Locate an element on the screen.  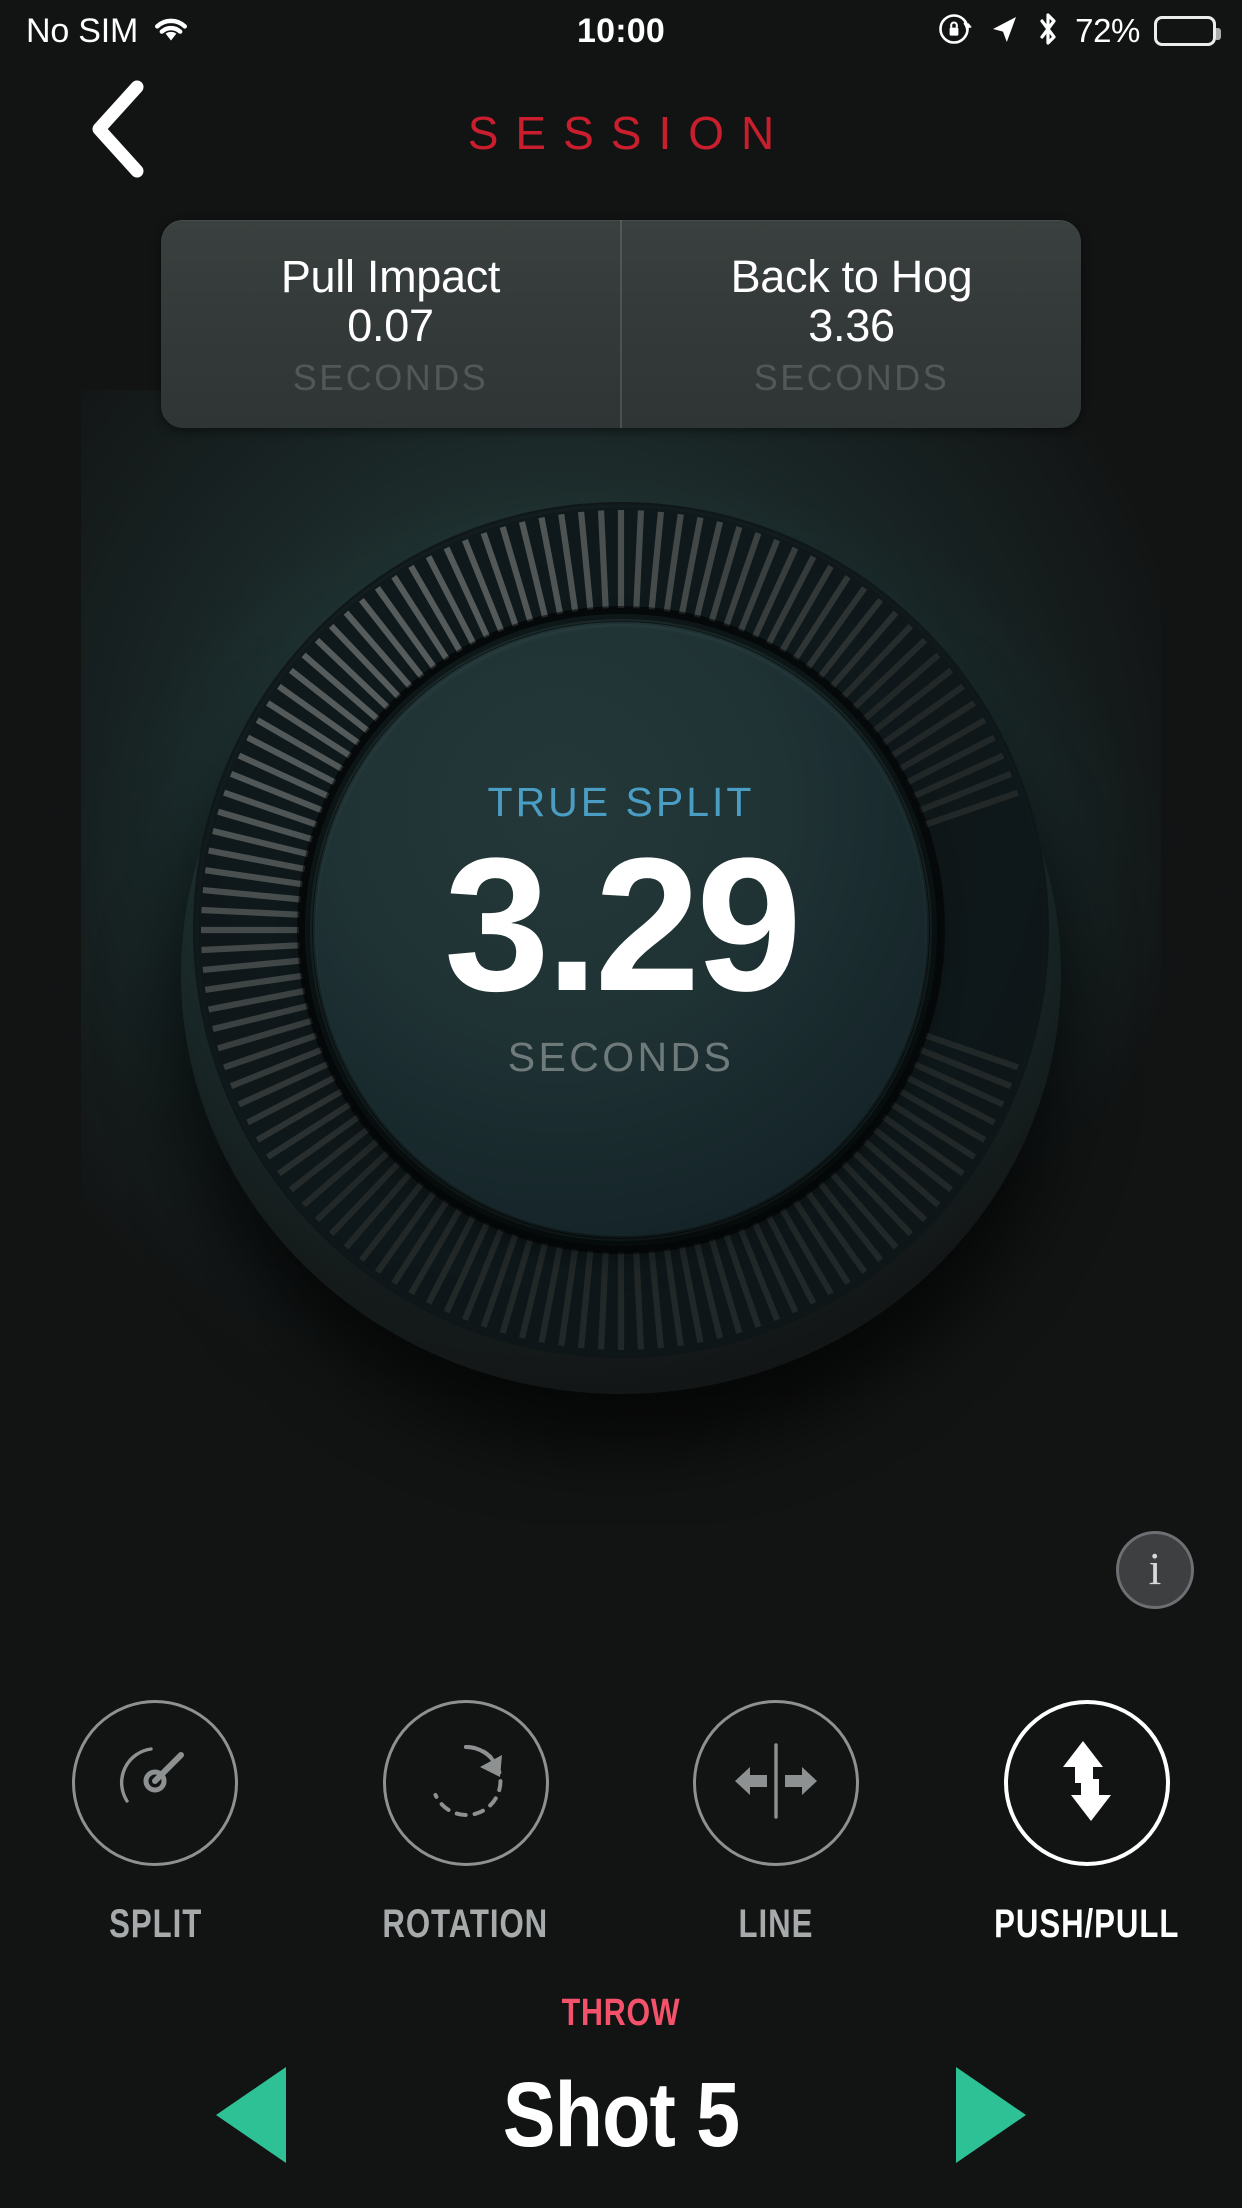
stat-label: Back to Hog is located at coordinates (851, 276).